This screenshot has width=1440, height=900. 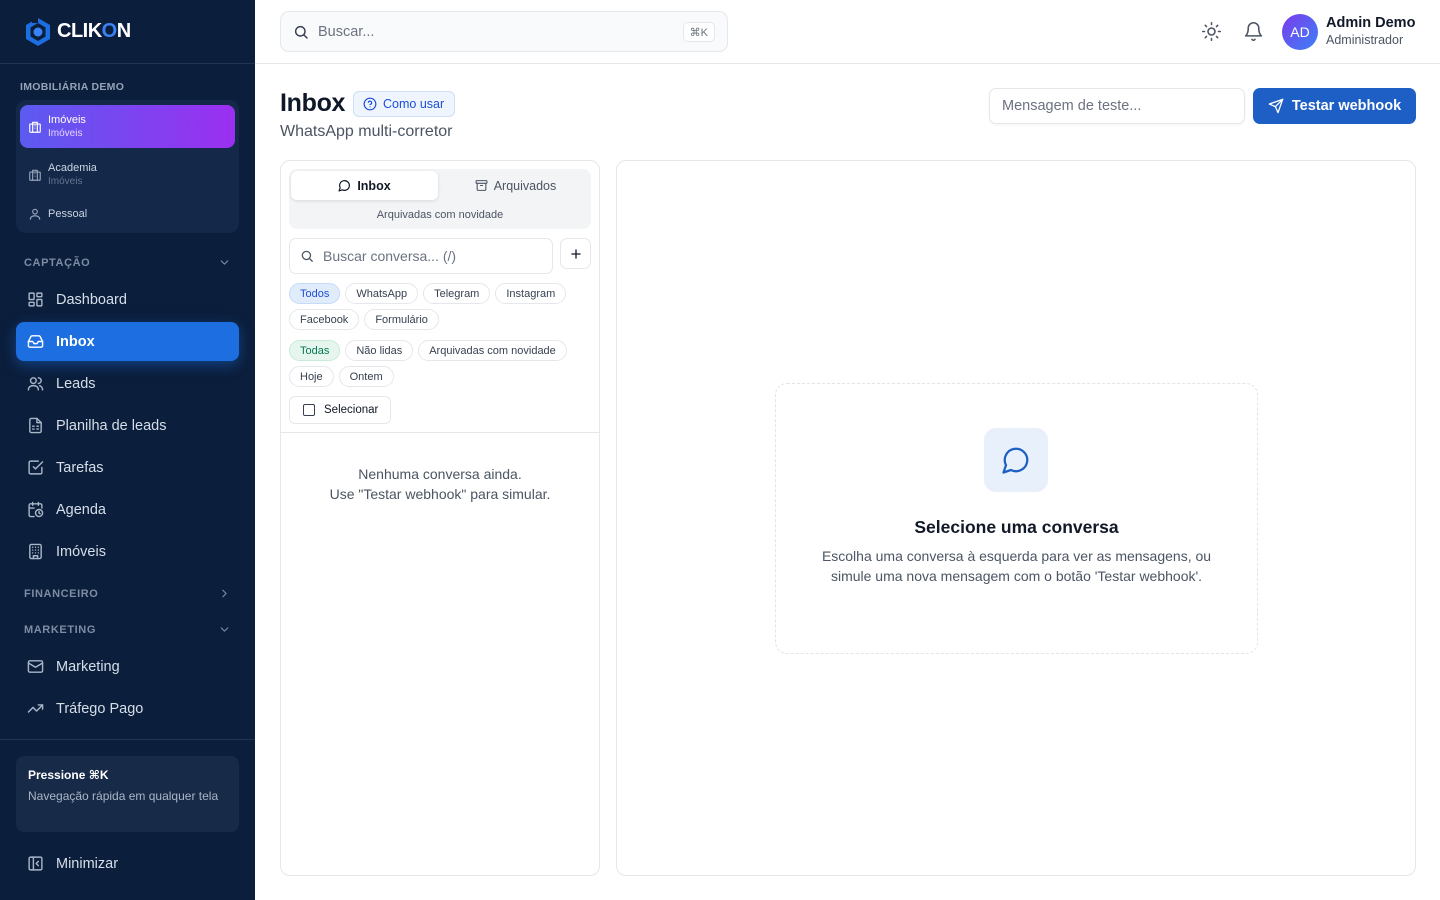 I want to click on conversation-search-input: Buscar conversa... (/), so click(x=421, y=256).